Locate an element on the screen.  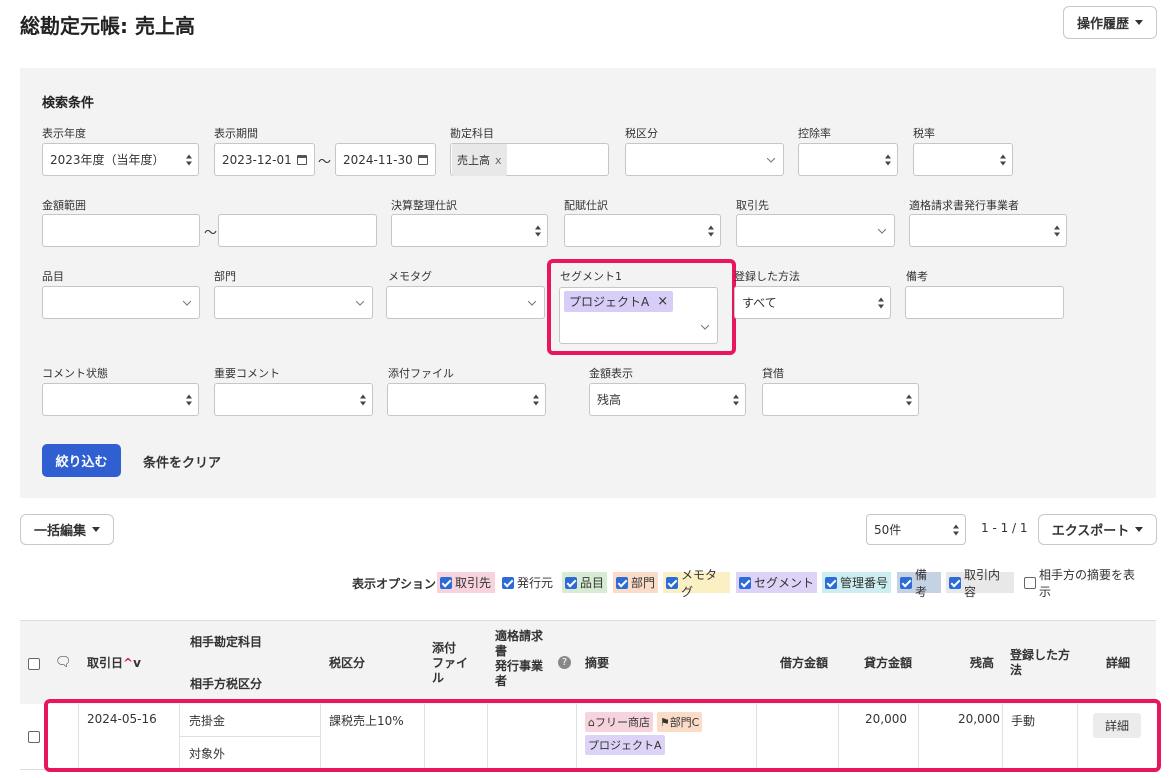
select-all-checkbox is located at coordinates (34, 664).